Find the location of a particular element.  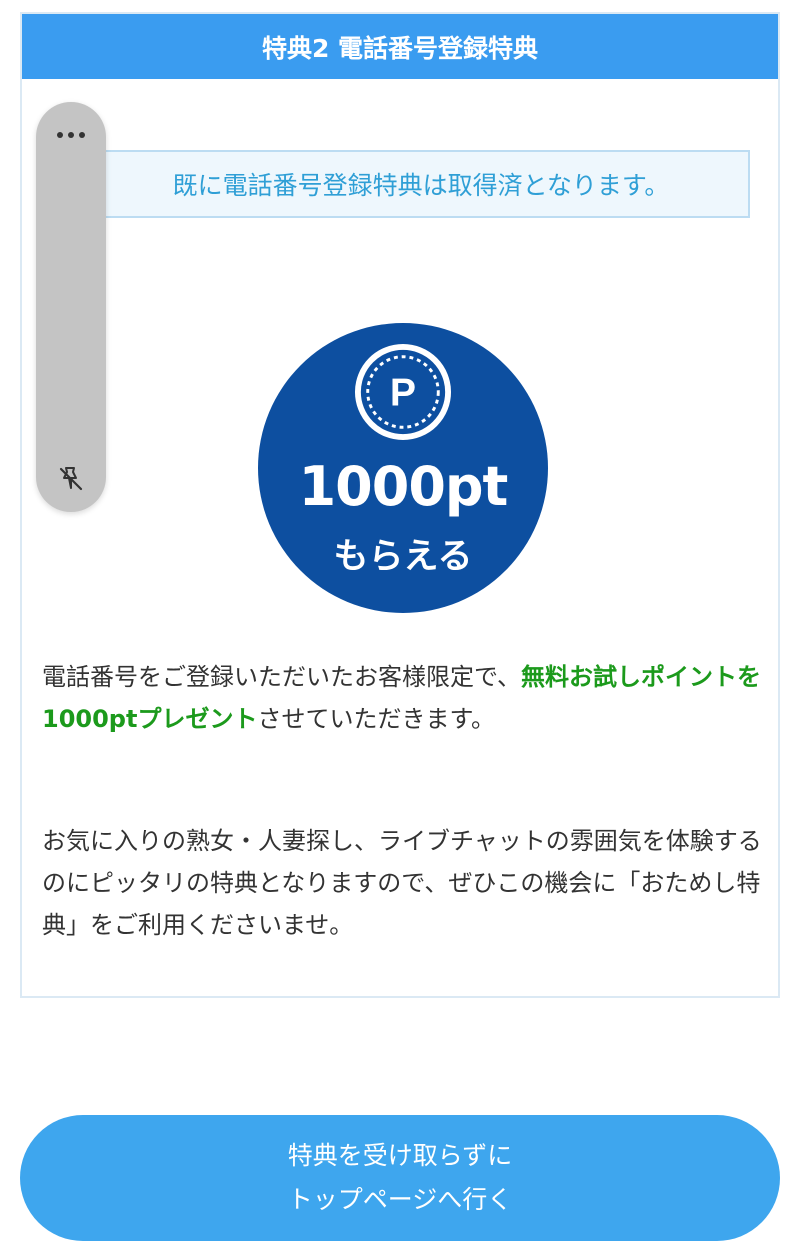

already-acquired-notice: 既に電話番号登録特典は取得済となります。 is located at coordinates (421, 184).